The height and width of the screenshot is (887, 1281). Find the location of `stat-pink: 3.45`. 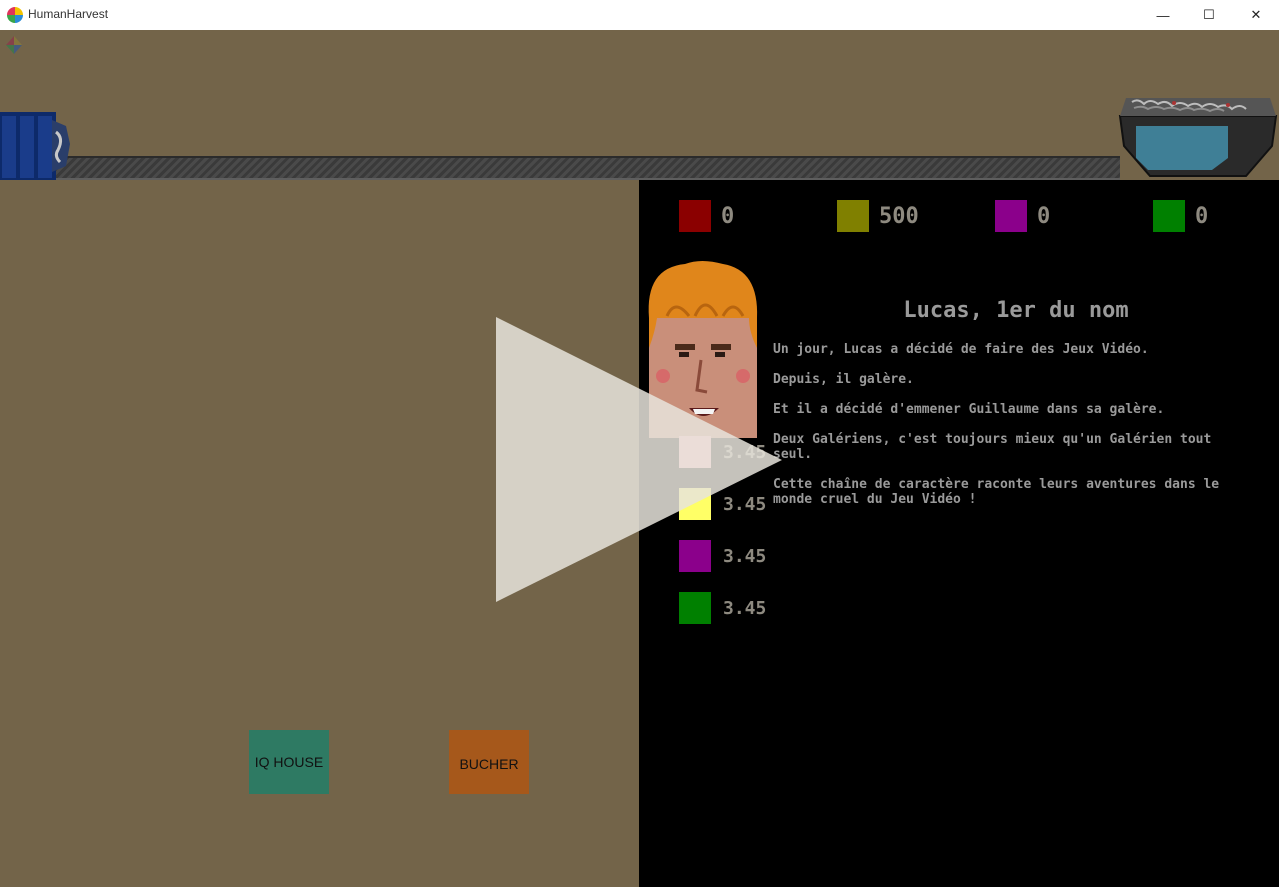

stat-pink: 3.45 is located at coordinates (722, 452).